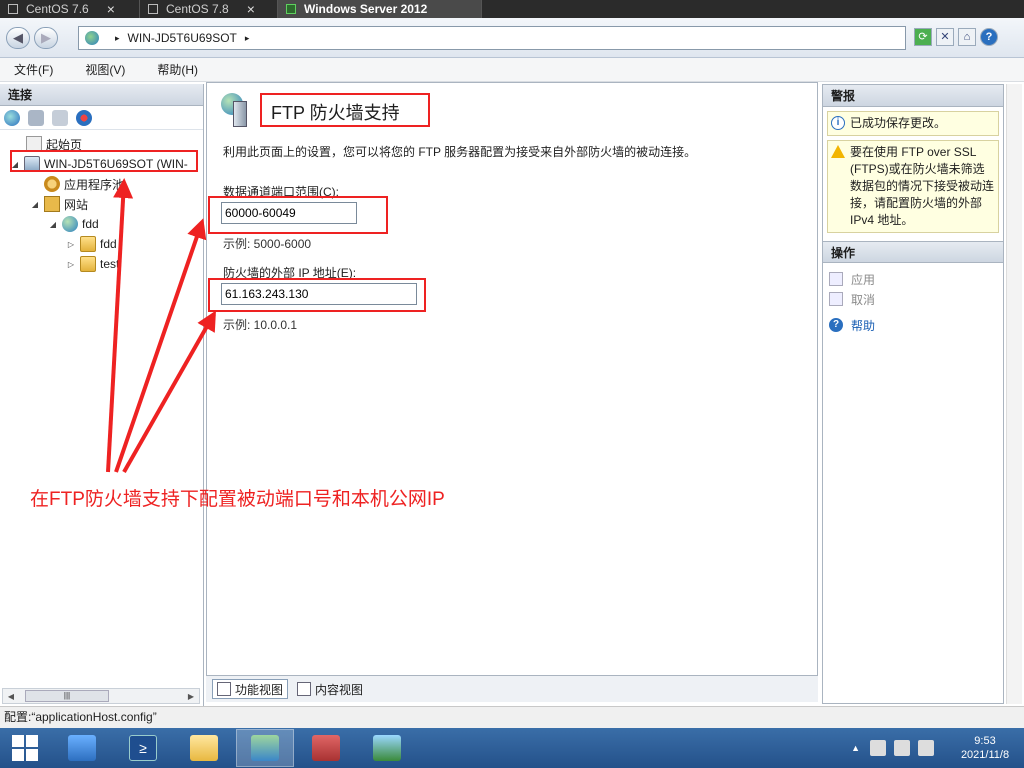  I want to click on network-icon, so click(902, 748).